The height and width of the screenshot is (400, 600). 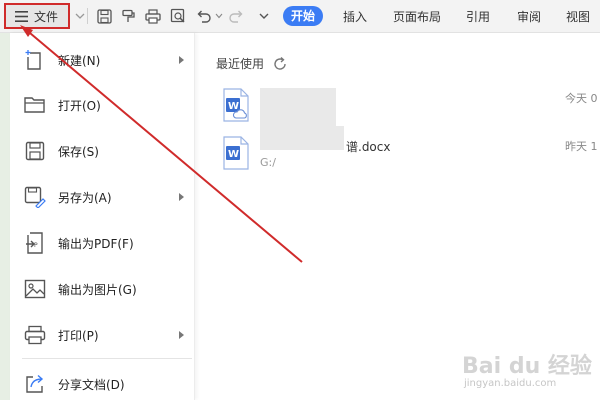 I want to click on toolbar-separator, so click(x=87, y=16).